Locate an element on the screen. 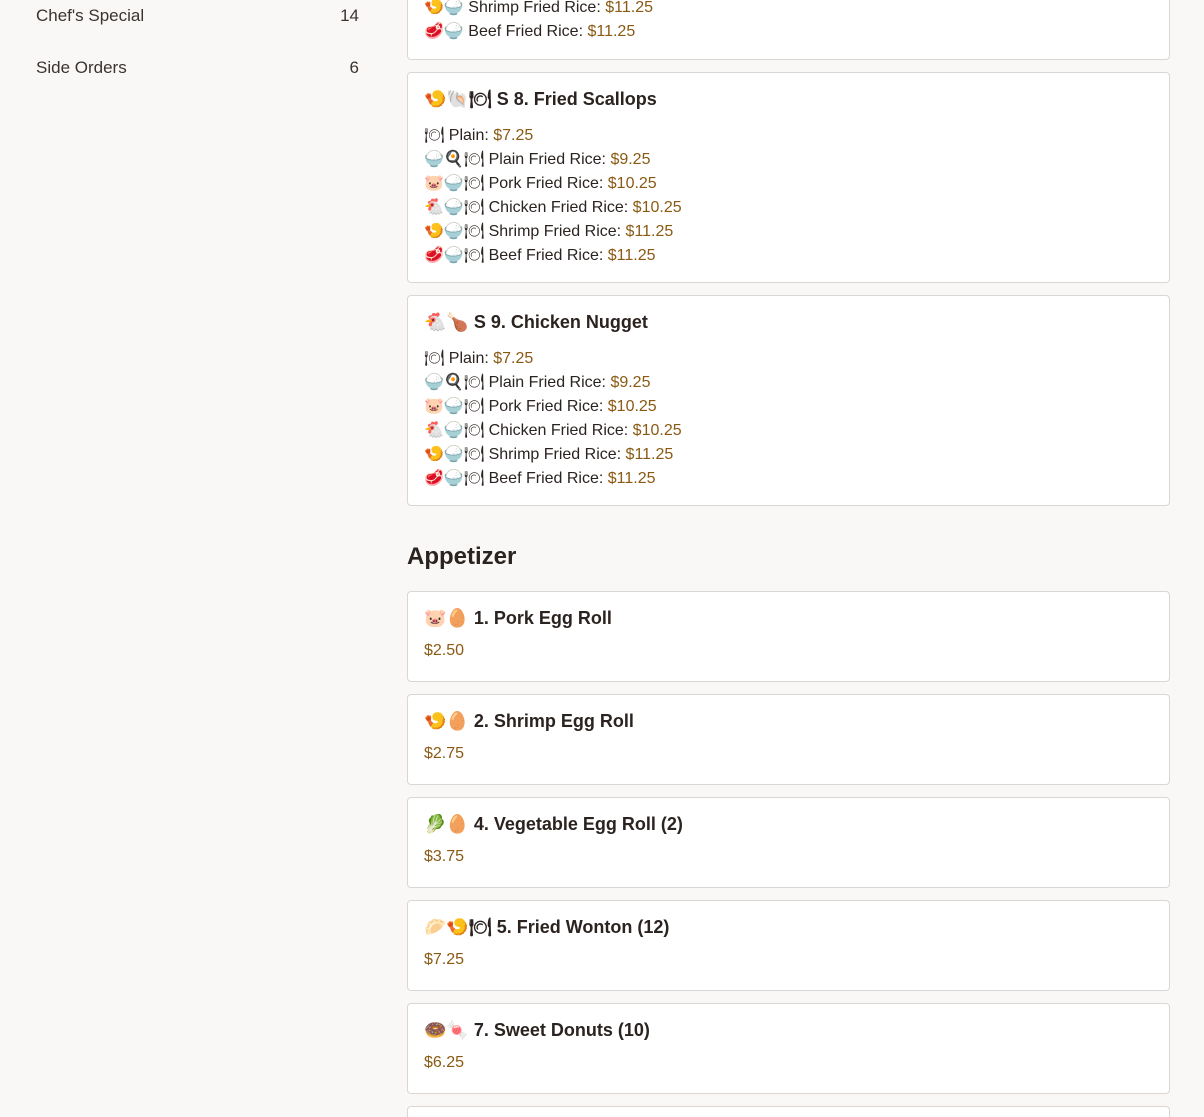 This screenshot has width=1204, height=1117. price-option: 🍤🍚 Shrimp Fried Rice: $11.25 is located at coordinates (538, 8).